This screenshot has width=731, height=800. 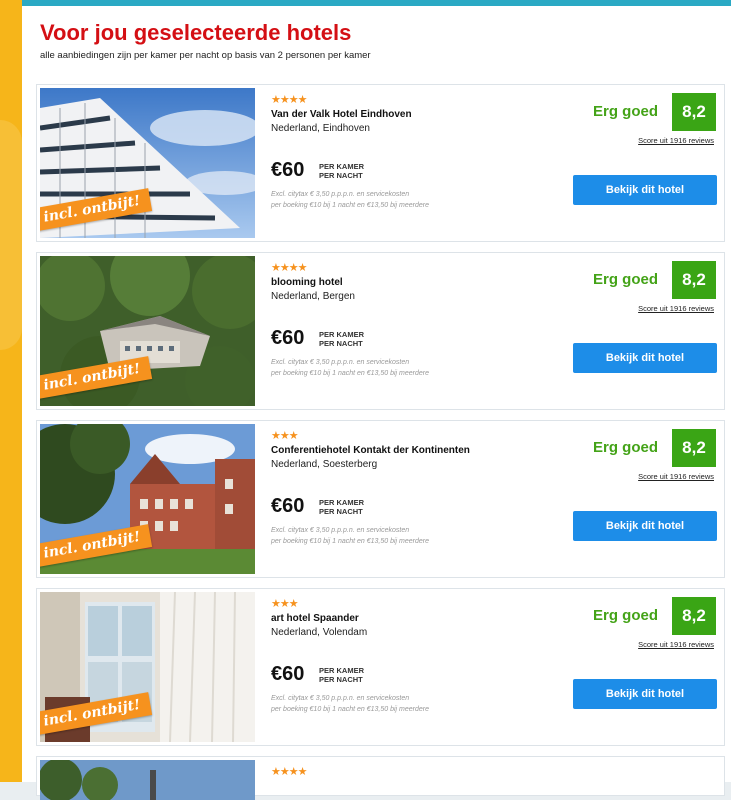 I want to click on hotel-photo, so click(x=147, y=780).